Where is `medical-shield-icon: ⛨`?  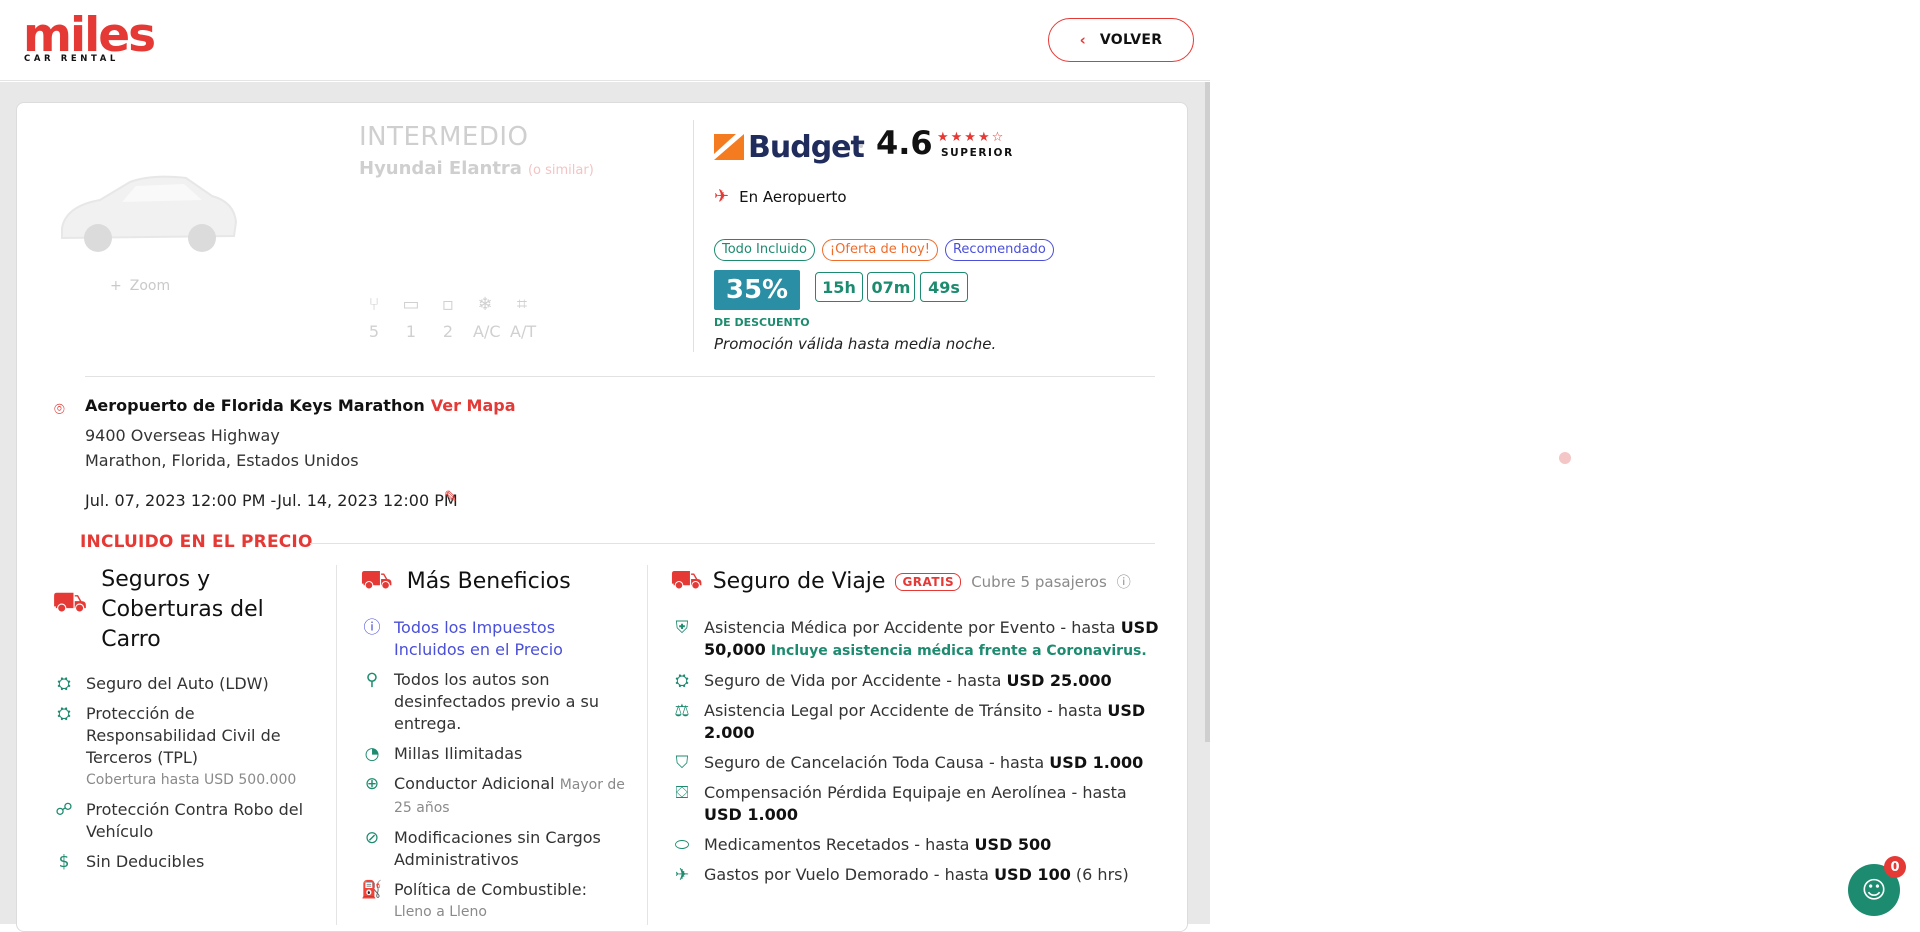 medical-shield-icon: ⛨ is located at coordinates (682, 628).